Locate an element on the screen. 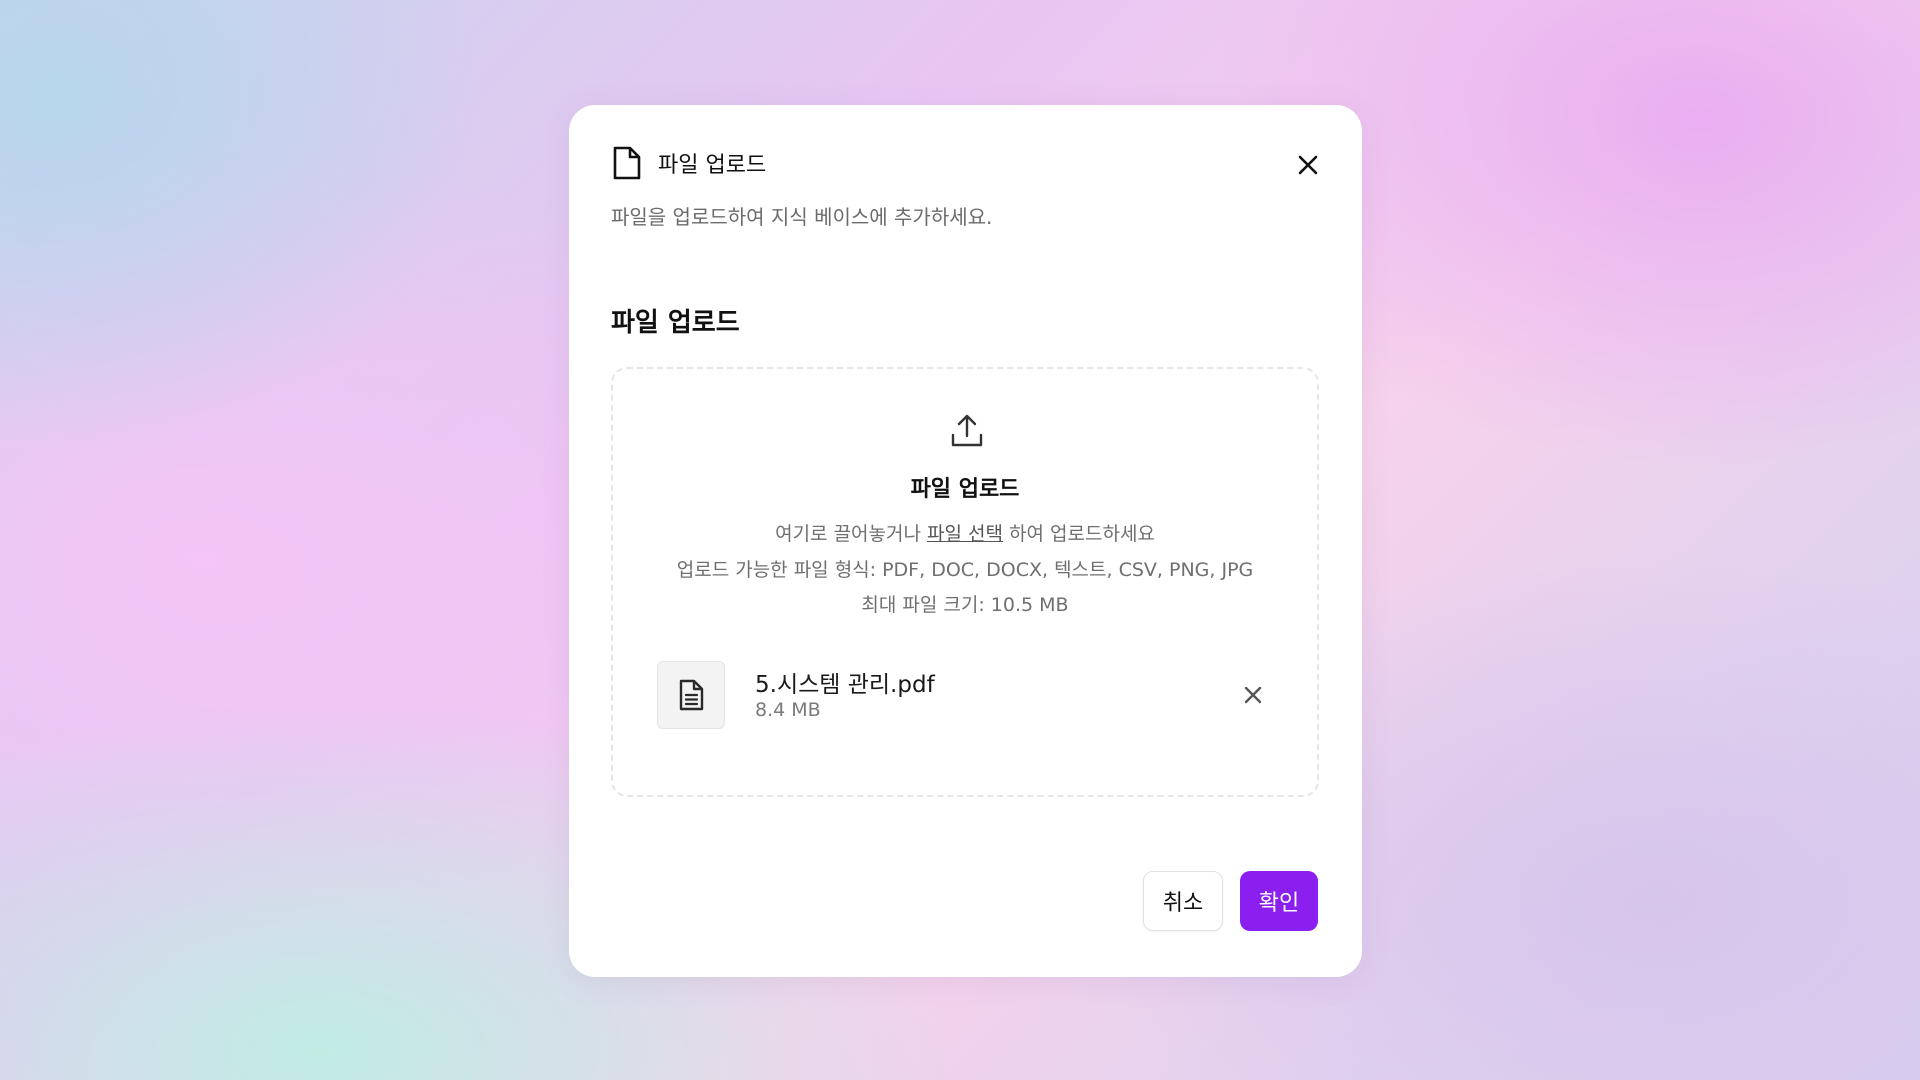 This screenshot has width=1920, height=1080. max-file-size: 최대 파일 크기: 10.5 MB is located at coordinates (965, 605).